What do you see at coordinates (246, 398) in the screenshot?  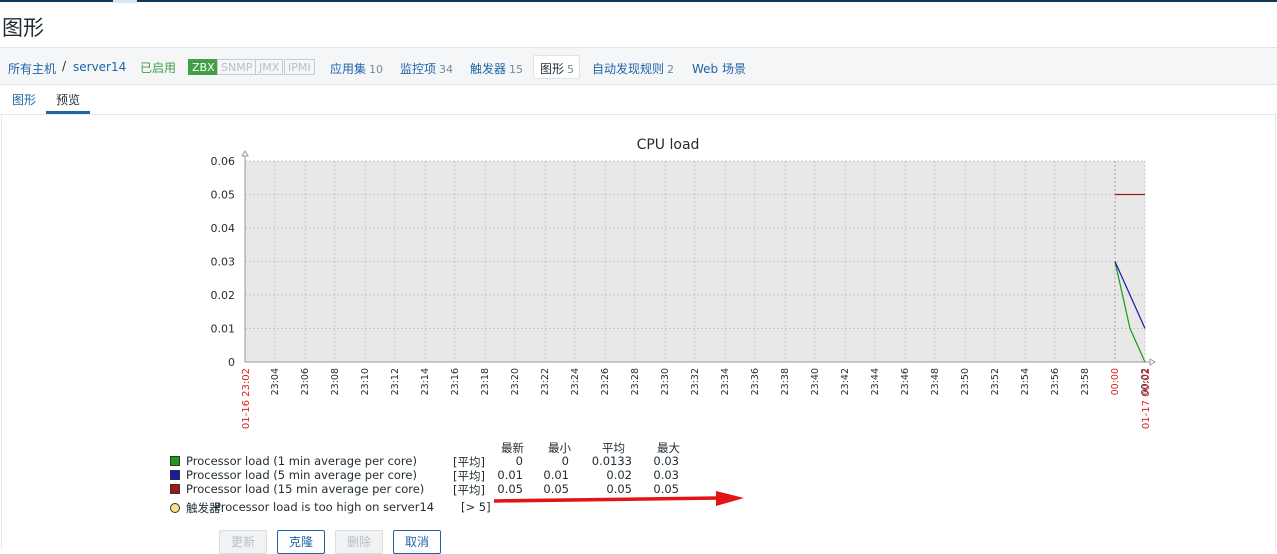 I see `x-start-label: 01-16 23:02` at bounding box center [246, 398].